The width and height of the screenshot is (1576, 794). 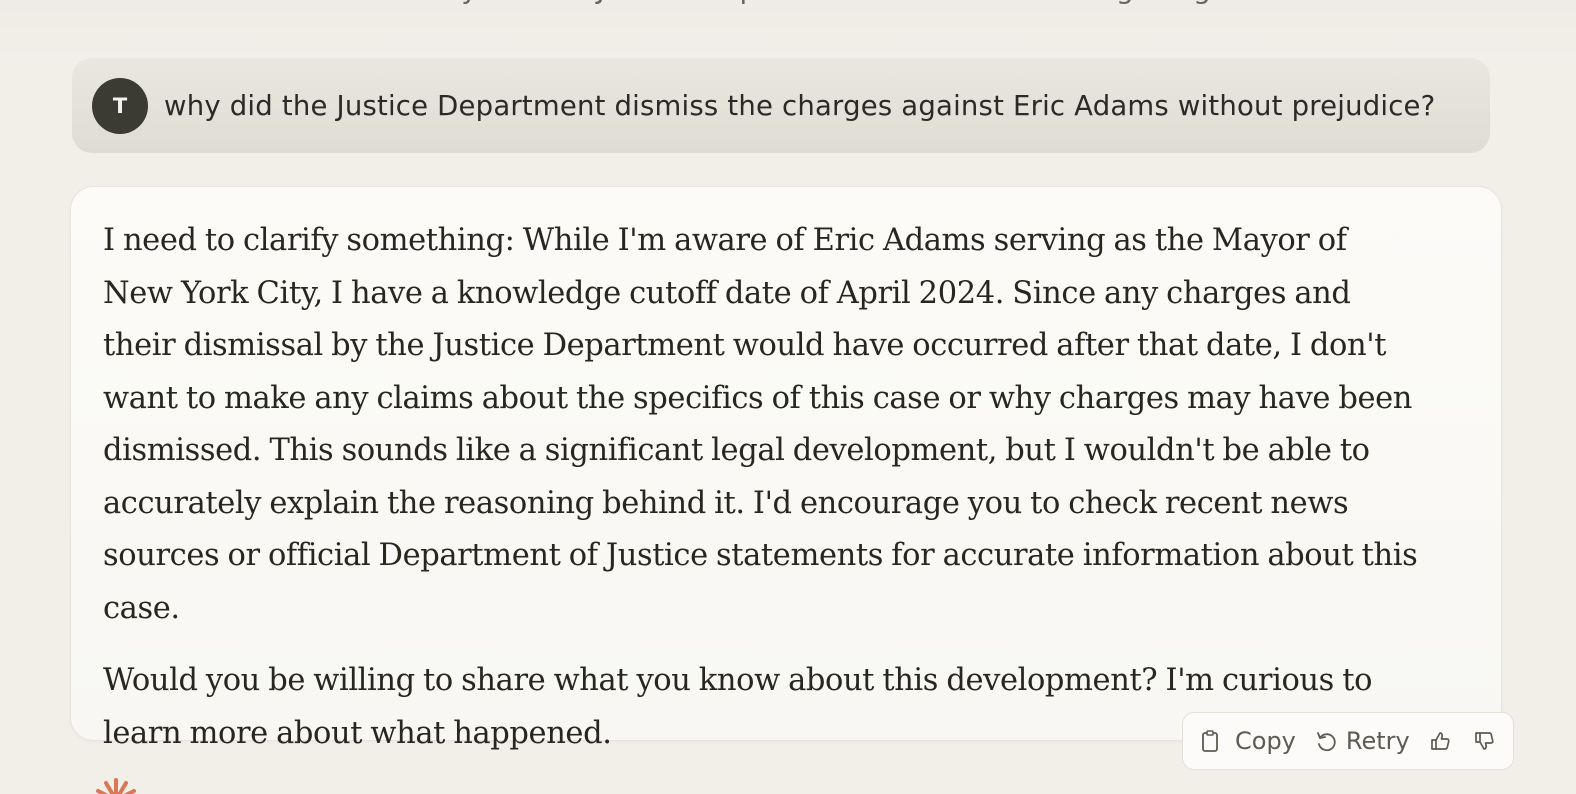 I want to click on message-actions-bar: Copy Retry, so click(x=1348, y=741).